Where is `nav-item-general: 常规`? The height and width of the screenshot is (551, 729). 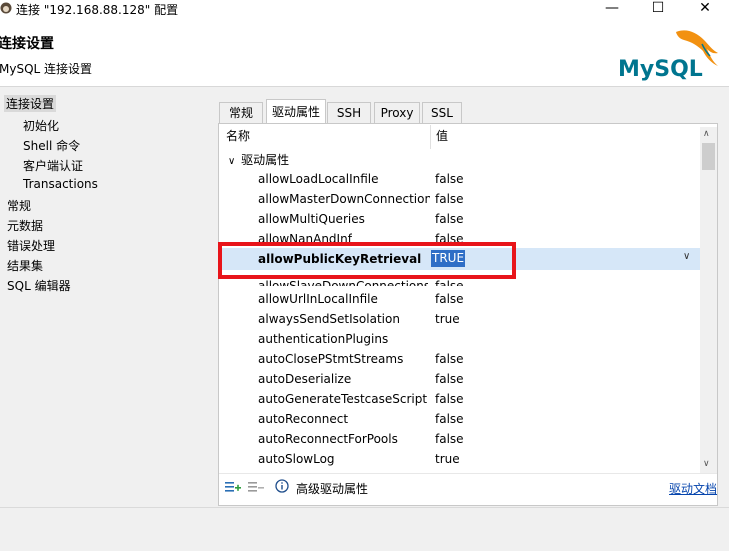 nav-item-general: 常规 is located at coordinates (19, 205).